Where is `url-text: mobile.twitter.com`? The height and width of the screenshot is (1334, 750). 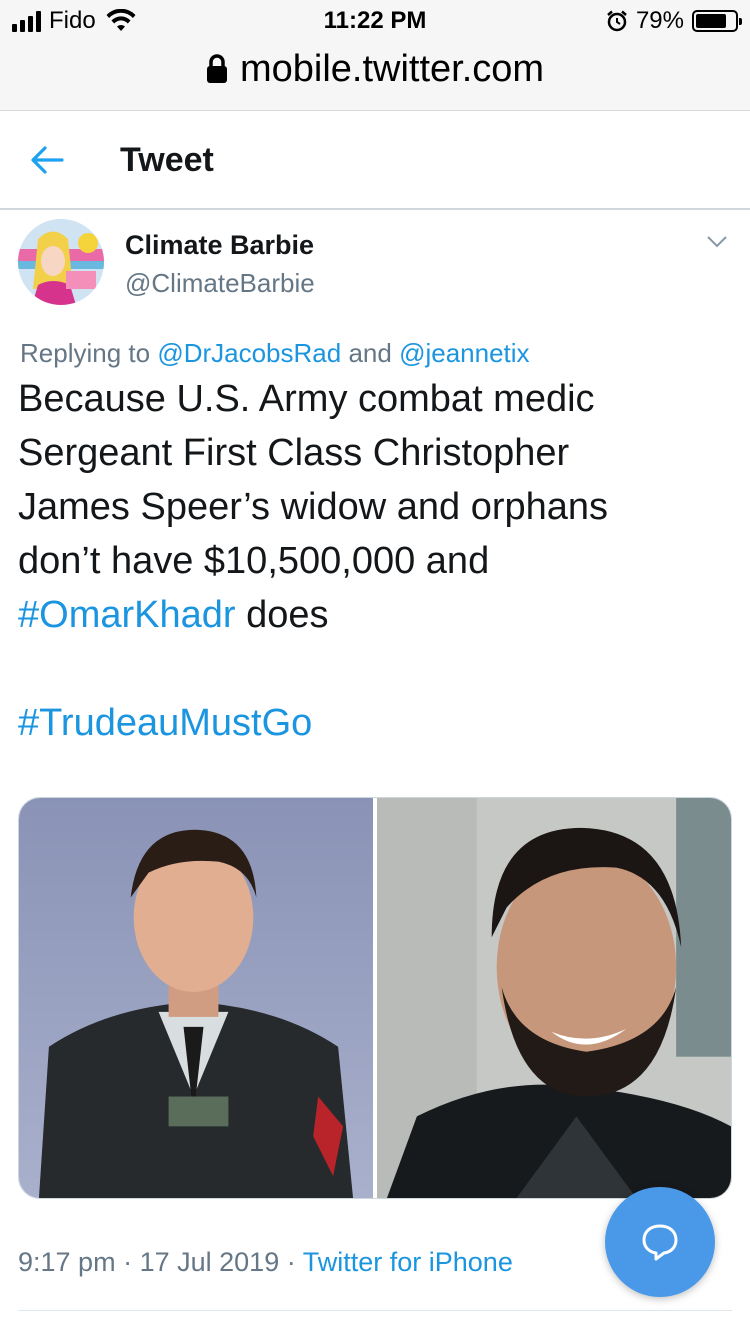 url-text: mobile.twitter.com is located at coordinates (392, 68).